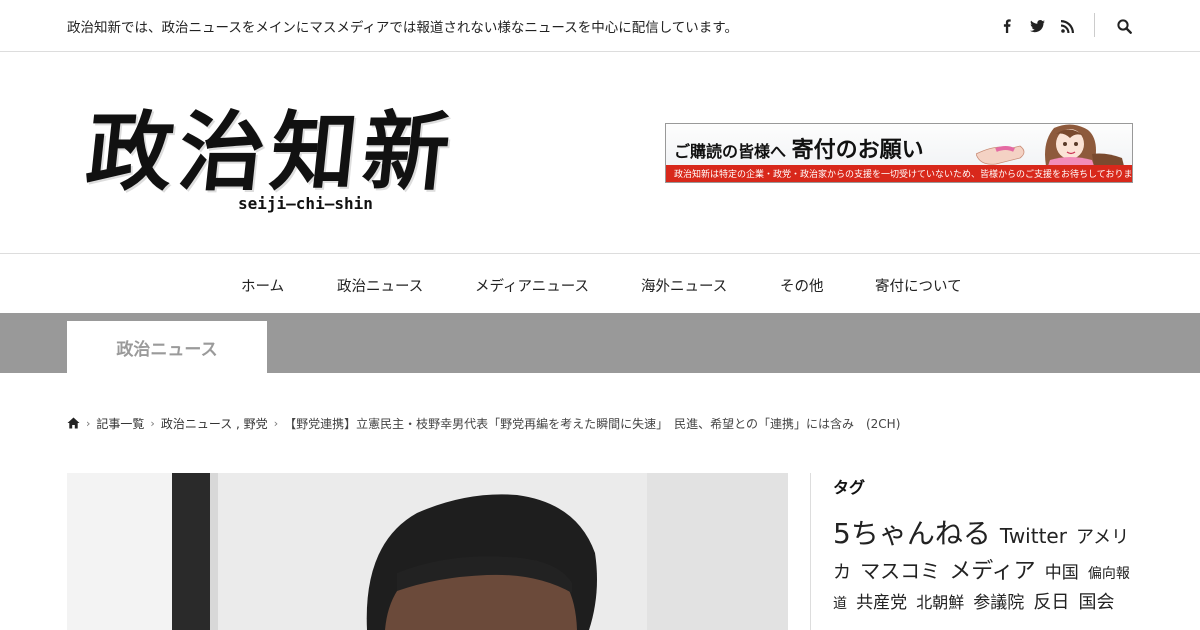 This screenshot has height=630, width=1200. What do you see at coordinates (120, 423) in the screenshot?
I see `breadcrumb-item-articles: 記事一覧` at bounding box center [120, 423].